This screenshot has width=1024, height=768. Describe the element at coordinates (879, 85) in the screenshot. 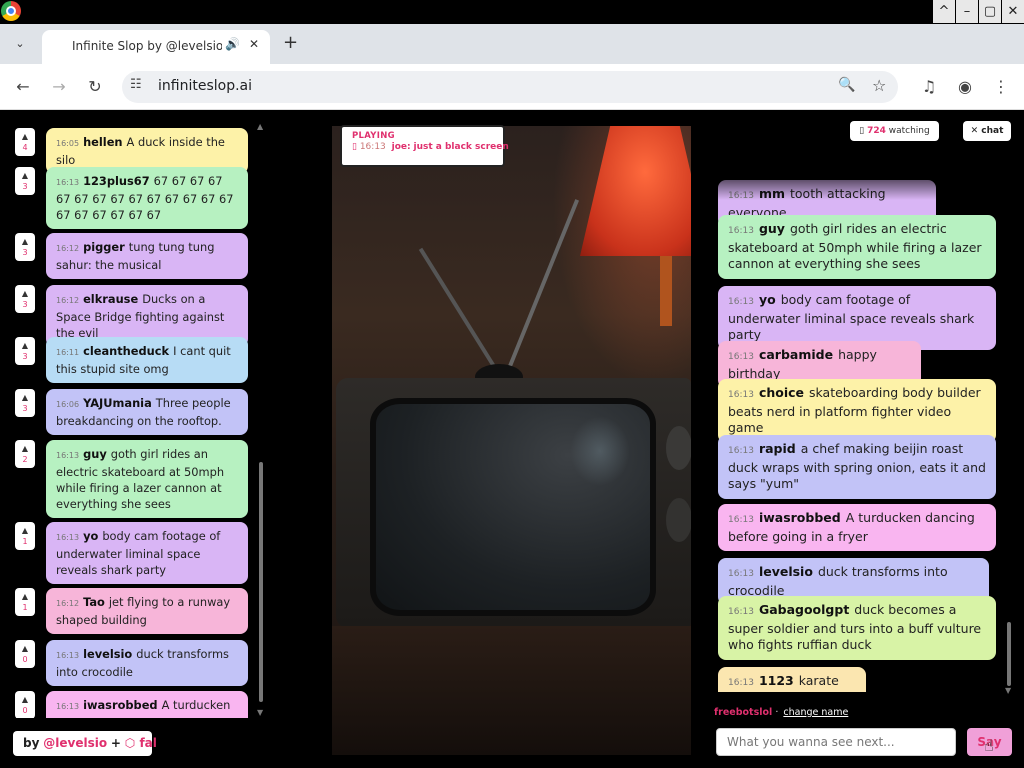

I see `bookmark-star-icon: ☆` at that location.